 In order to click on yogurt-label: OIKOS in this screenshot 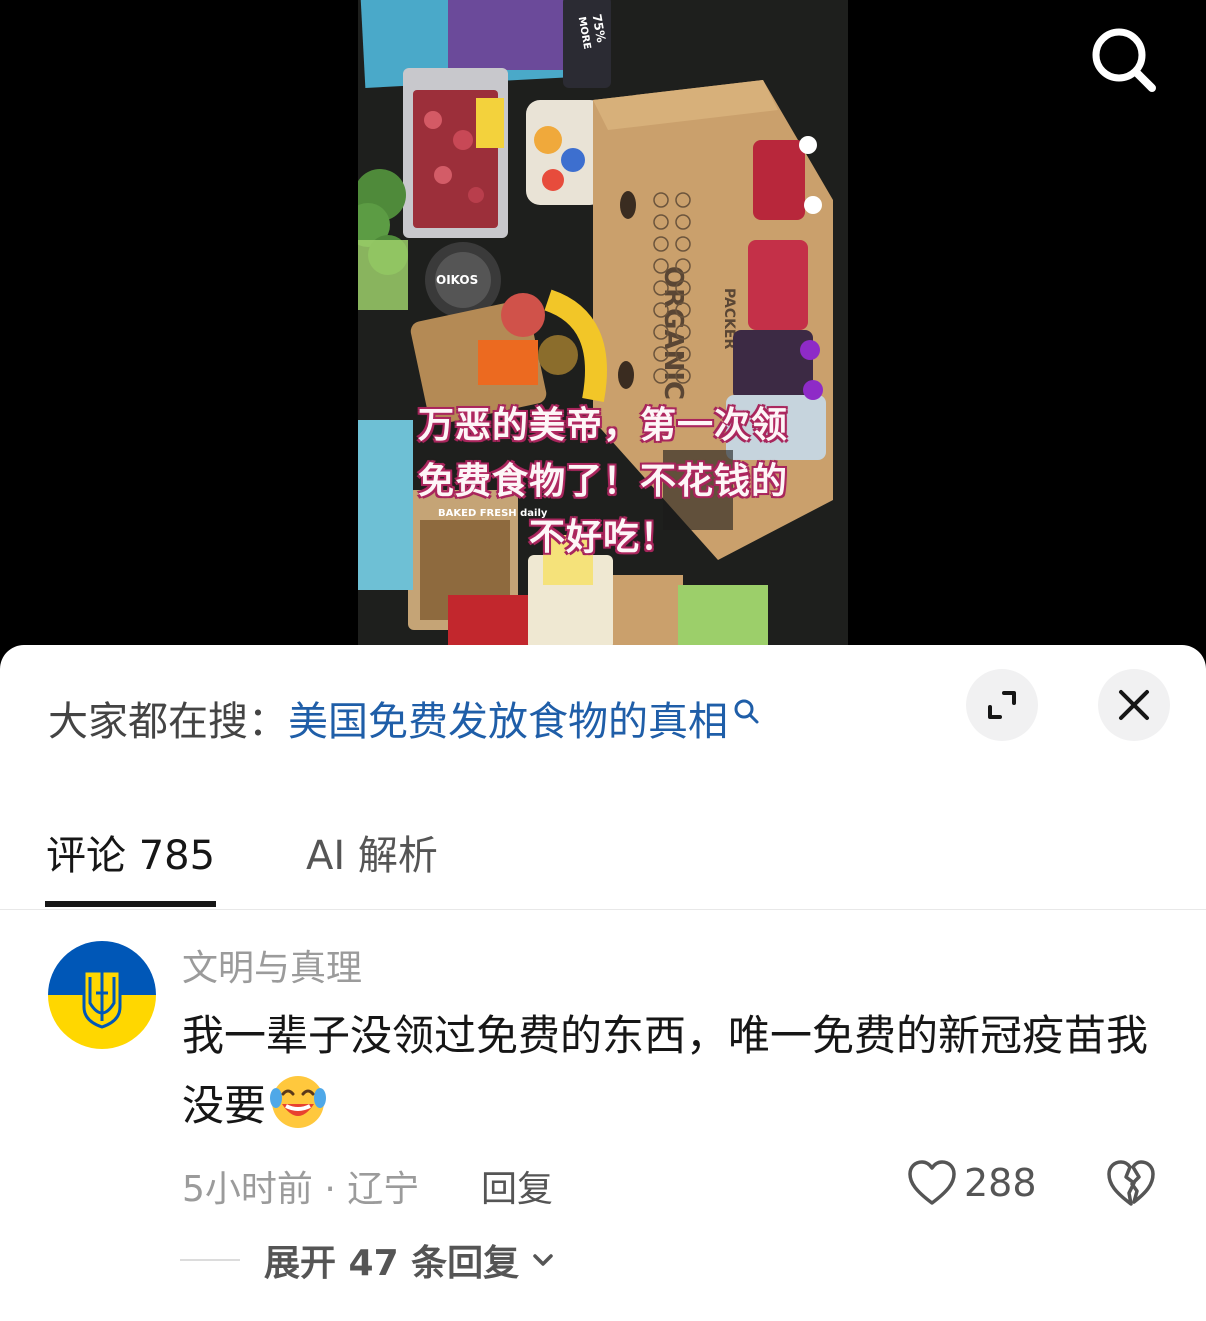, I will do `click(457, 280)`.